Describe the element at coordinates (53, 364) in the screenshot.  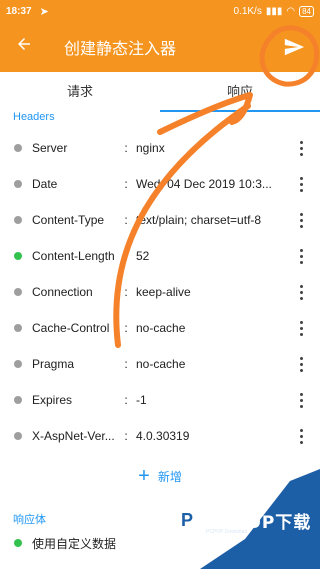
I see `header-name: Pragma` at that location.